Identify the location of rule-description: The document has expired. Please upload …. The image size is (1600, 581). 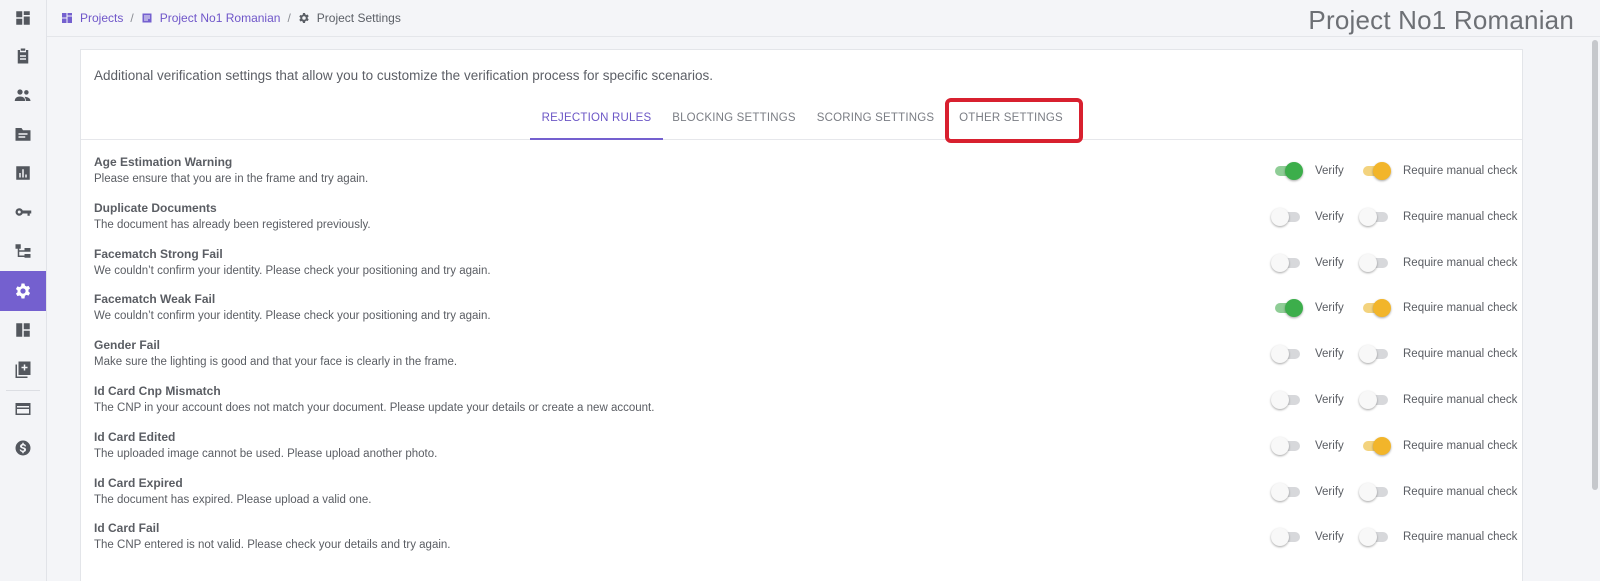
(233, 499).